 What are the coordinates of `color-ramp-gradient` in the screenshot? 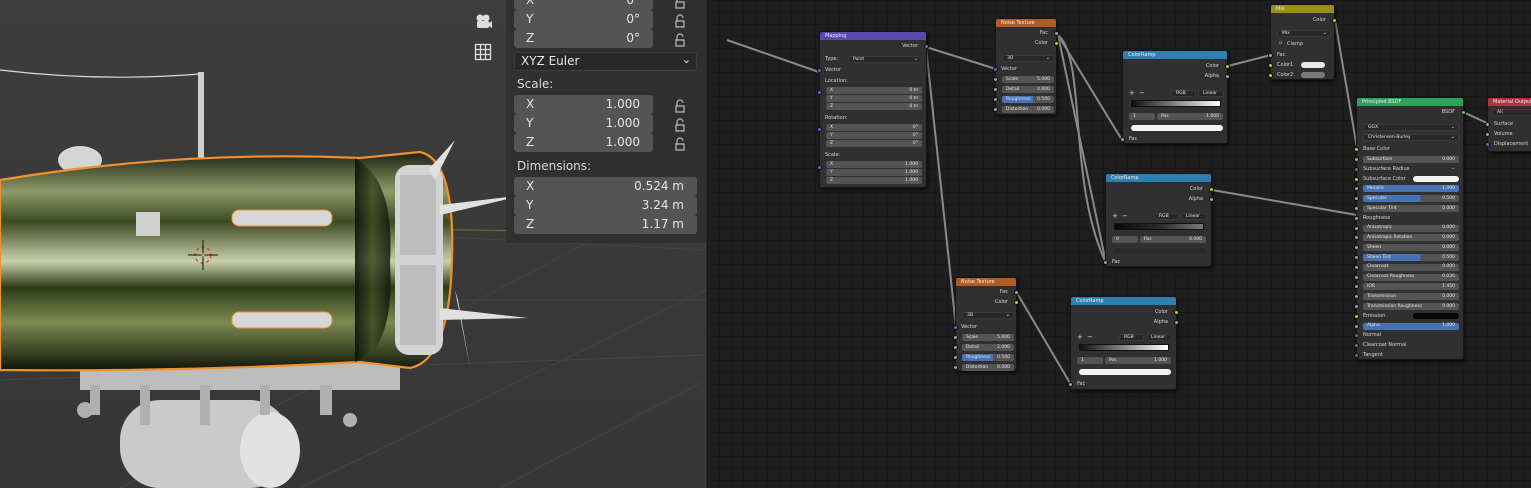 It's located at (1124, 347).